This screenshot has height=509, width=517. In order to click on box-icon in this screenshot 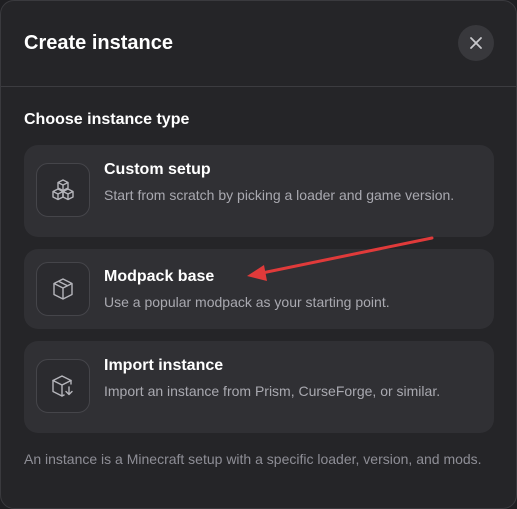, I will do `click(63, 289)`.